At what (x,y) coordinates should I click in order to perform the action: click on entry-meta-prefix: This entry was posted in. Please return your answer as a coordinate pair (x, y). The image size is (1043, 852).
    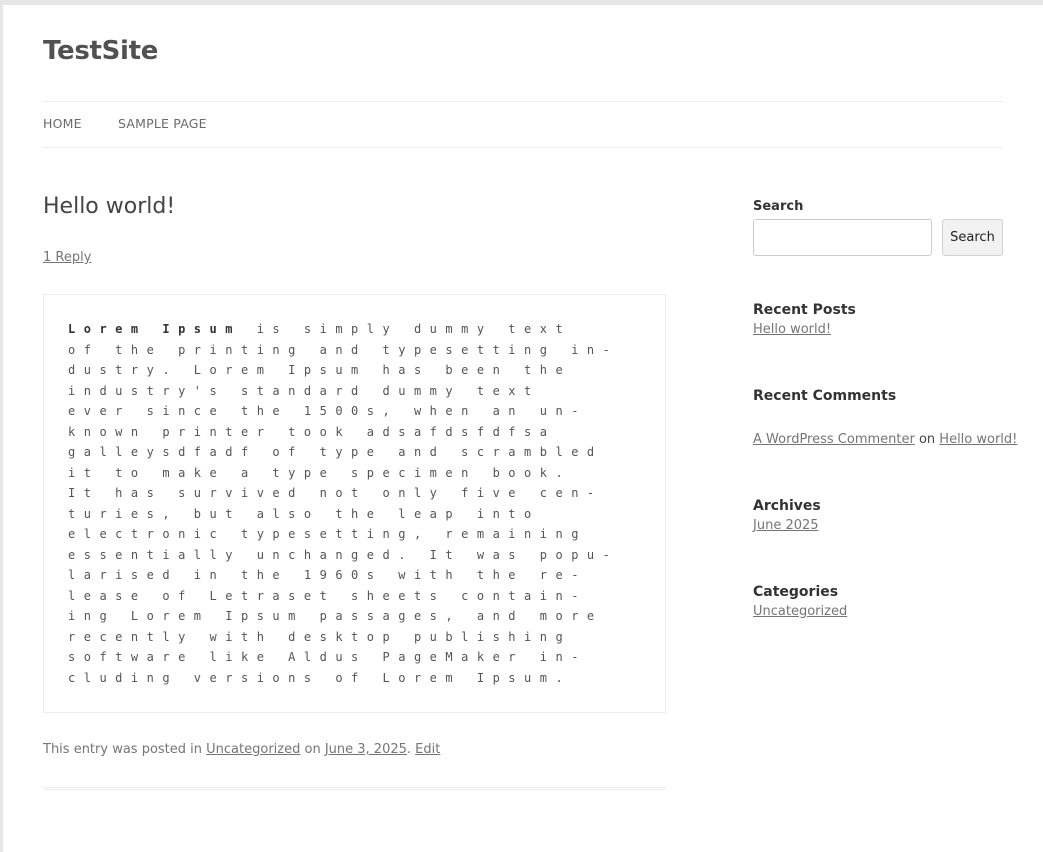
    Looking at the image, I should click on (125, 749).